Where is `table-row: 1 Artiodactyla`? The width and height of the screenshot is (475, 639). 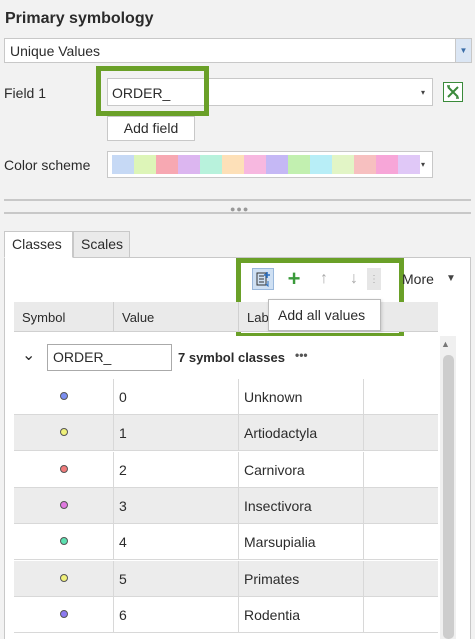 table-row: 1 Artiodactyla is located at coordinates (226, 433).